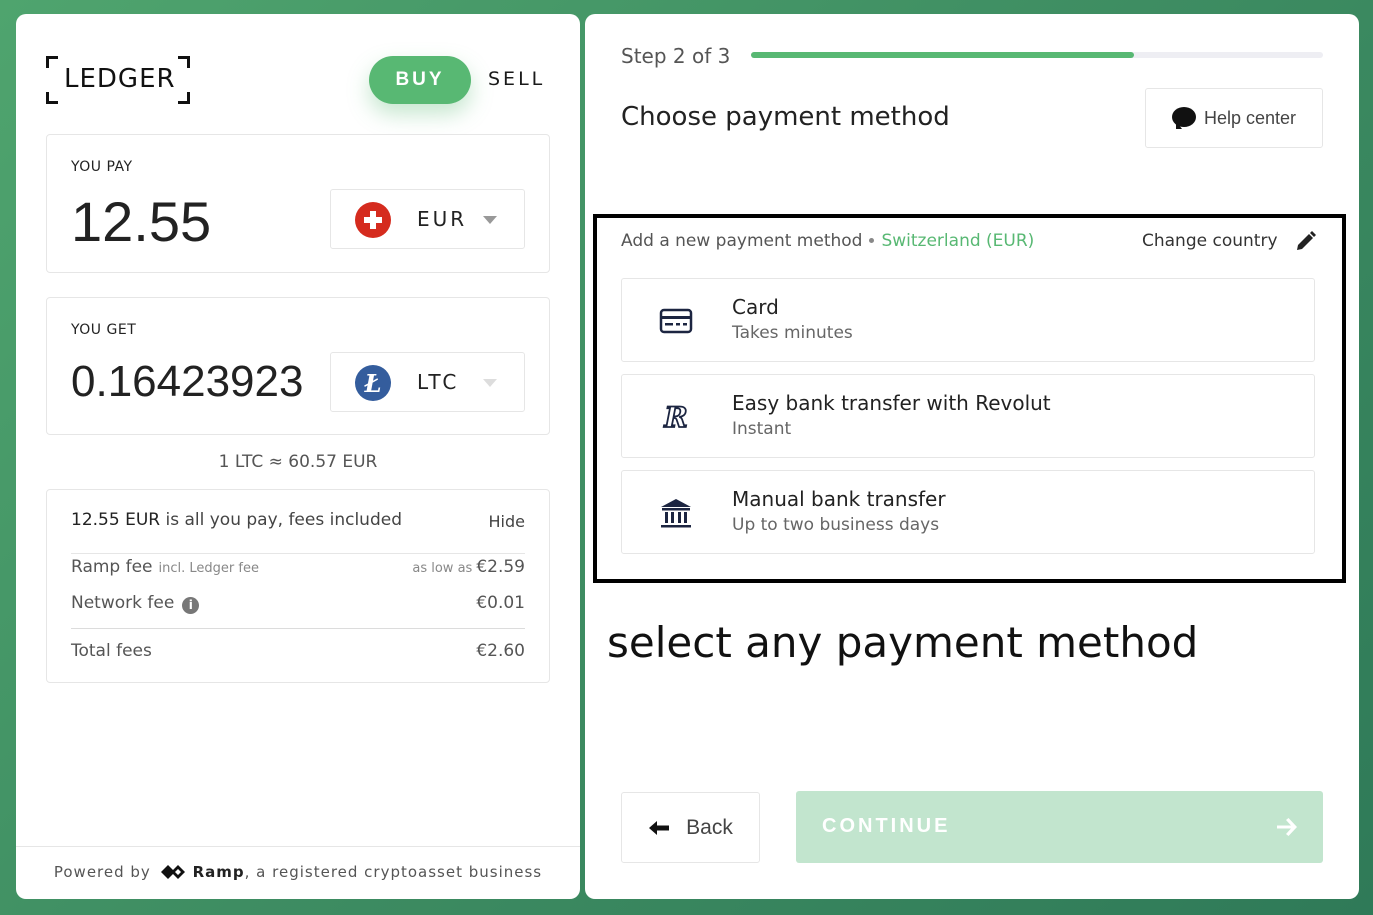 The image size is (1373, 915). I want to click on revolut-icon: R, so click(675, 417).